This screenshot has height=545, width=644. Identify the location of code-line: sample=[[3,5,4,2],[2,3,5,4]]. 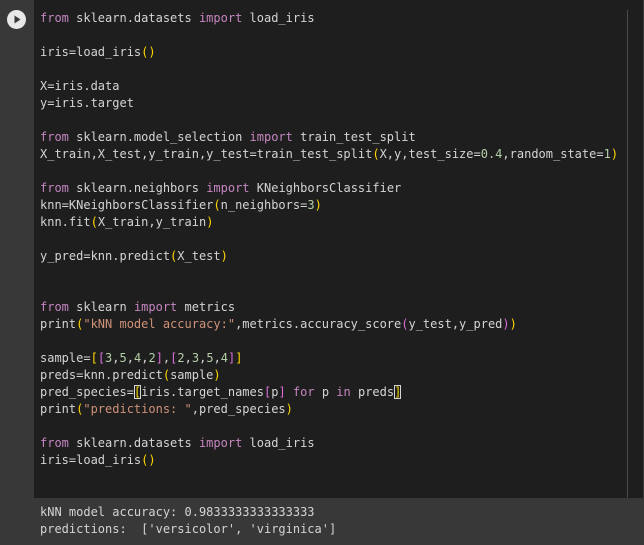
(329, 358).